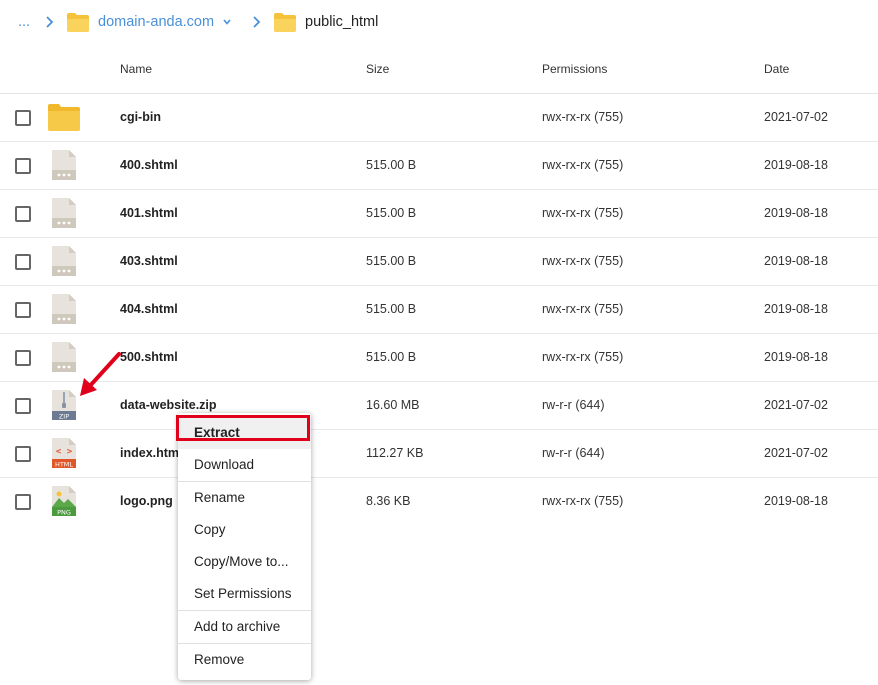 This screenshot has height=685, width=878. I want to click on file-name: 500.shtml, so click(149, 357).